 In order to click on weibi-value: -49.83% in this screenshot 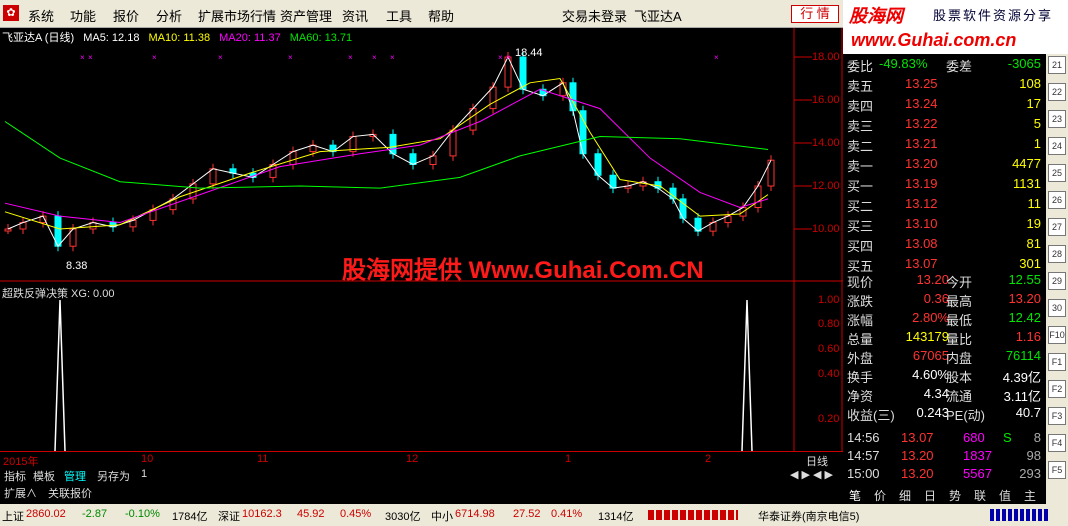, I will do `click(903, 63)`.